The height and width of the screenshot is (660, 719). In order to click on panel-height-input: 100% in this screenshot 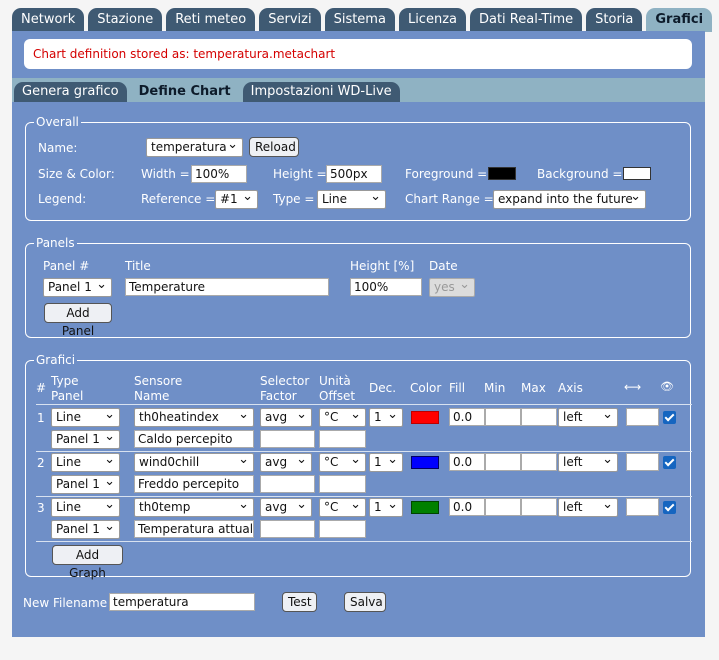, I will do `click(386, 287)`.